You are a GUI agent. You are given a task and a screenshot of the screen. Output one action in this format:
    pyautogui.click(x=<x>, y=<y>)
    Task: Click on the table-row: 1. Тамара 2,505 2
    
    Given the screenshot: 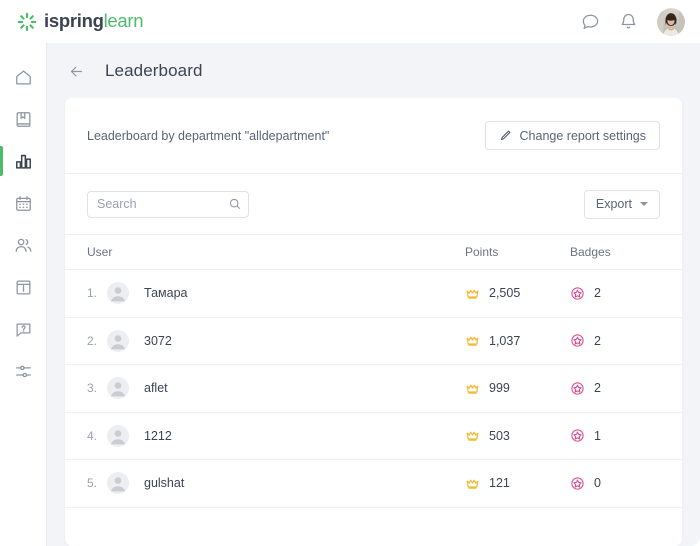 What is the action you would take?
    pyautogui.click(x=373, y=294)
    